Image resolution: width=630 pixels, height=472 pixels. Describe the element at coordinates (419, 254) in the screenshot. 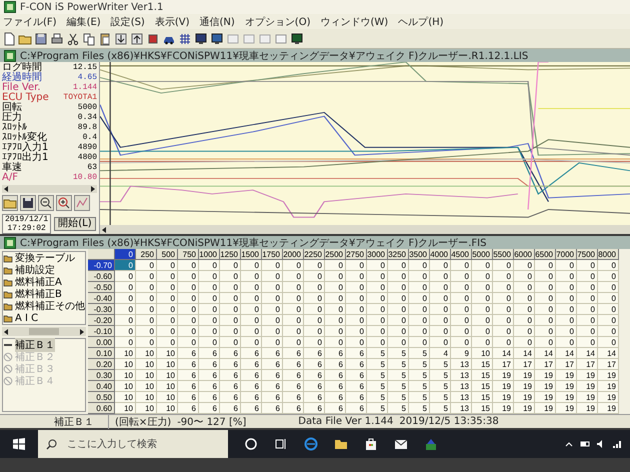

I see `column-header: 3500` at that location.